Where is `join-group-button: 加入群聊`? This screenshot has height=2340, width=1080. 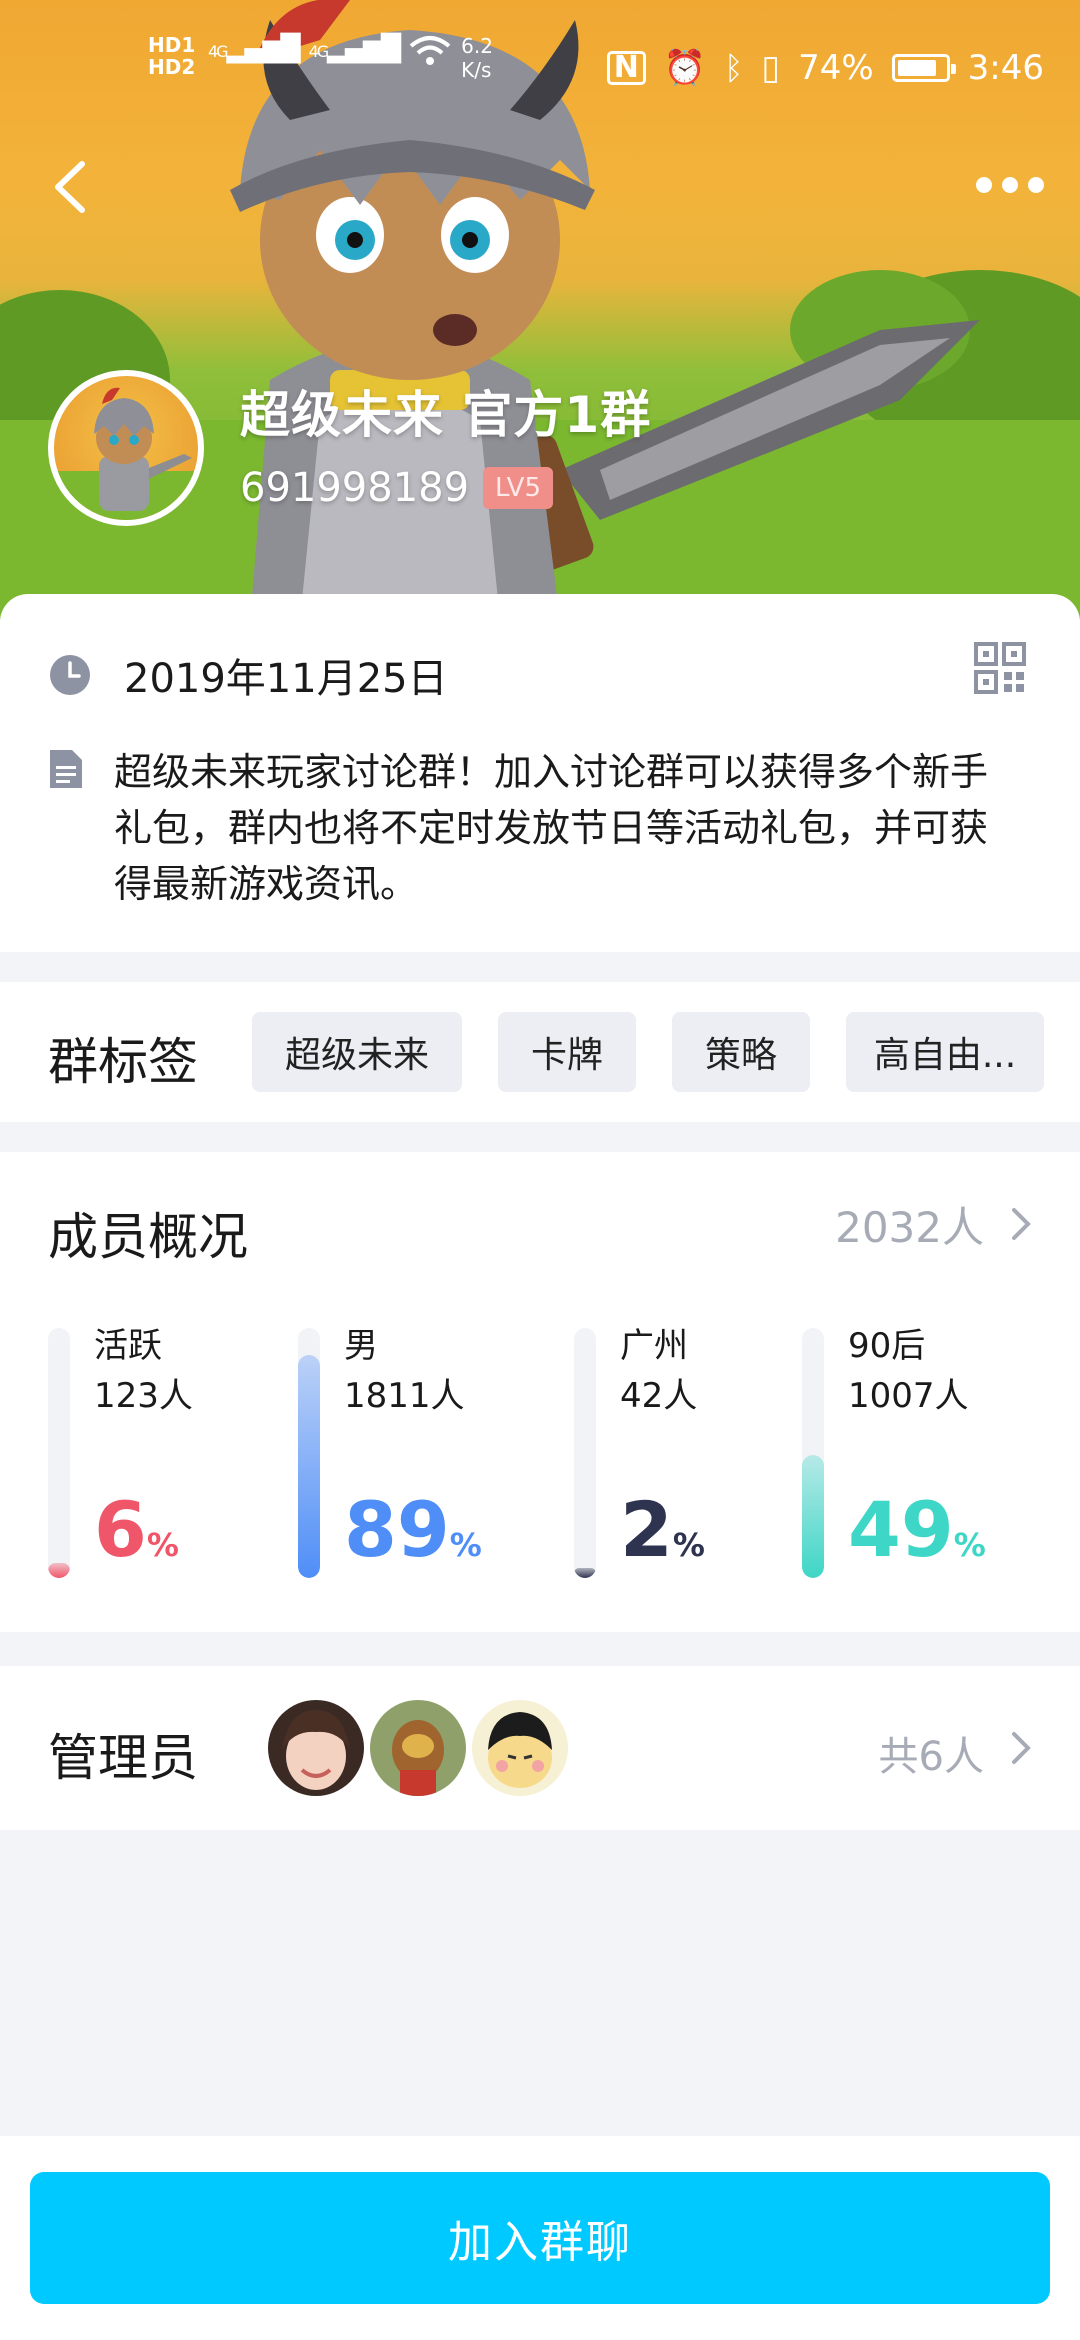 join-group-button: 加入群聊 is located at coordinates (540, 2238).